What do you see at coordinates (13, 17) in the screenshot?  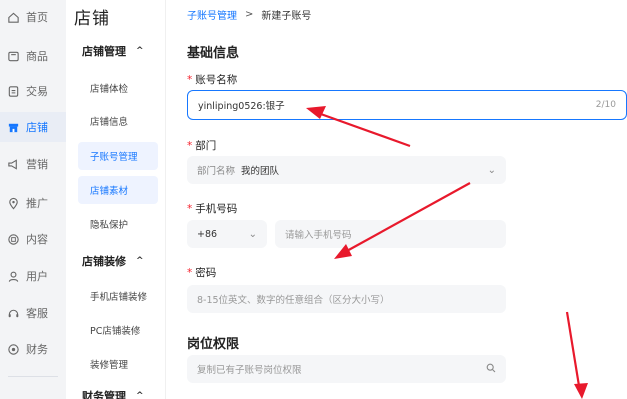 I see `home-icon` at bounding box center [13, 17].